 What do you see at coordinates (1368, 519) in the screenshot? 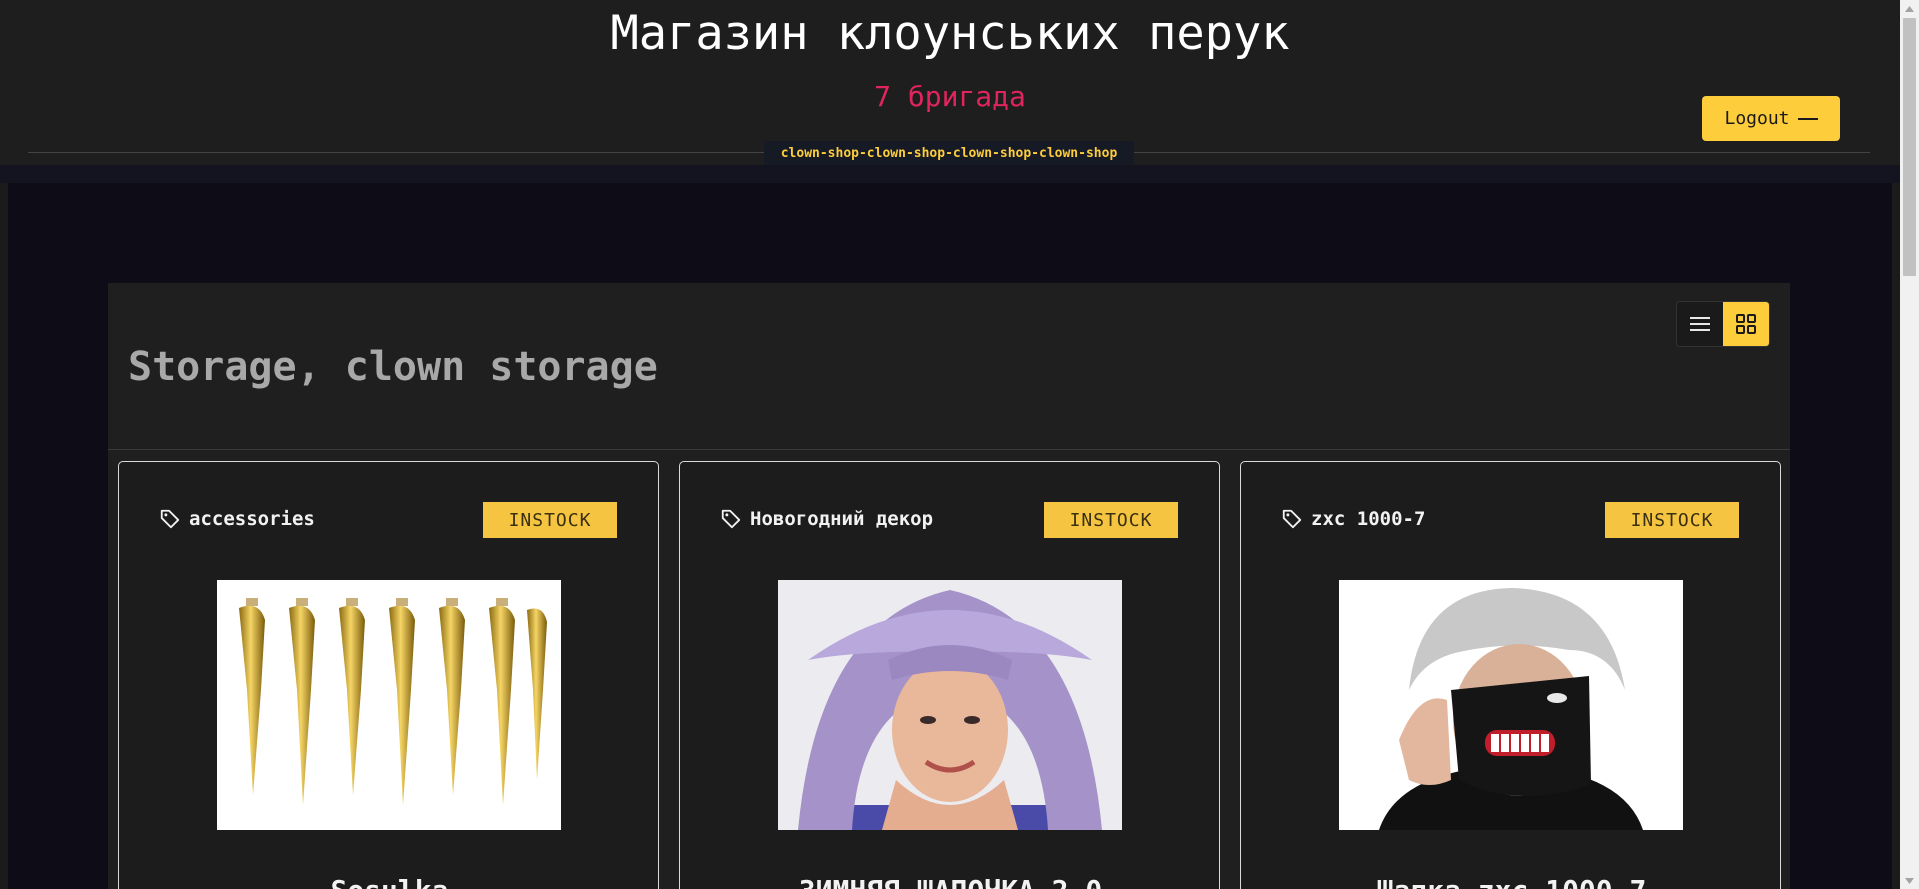
I see `category-label: zxc 1000-7` at bounding box center [1368, 519].